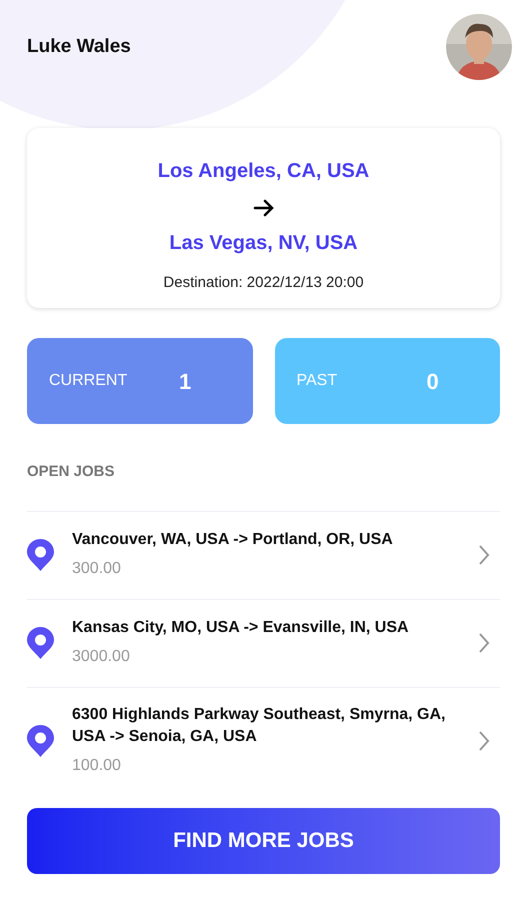 This screenshot has width=527, height=900. Describe the element at coordinates (263, 554) in the screenshot. I see `job-row: Vancouver, WA, USA -> Portland, OR, USA 300.00` at that location.